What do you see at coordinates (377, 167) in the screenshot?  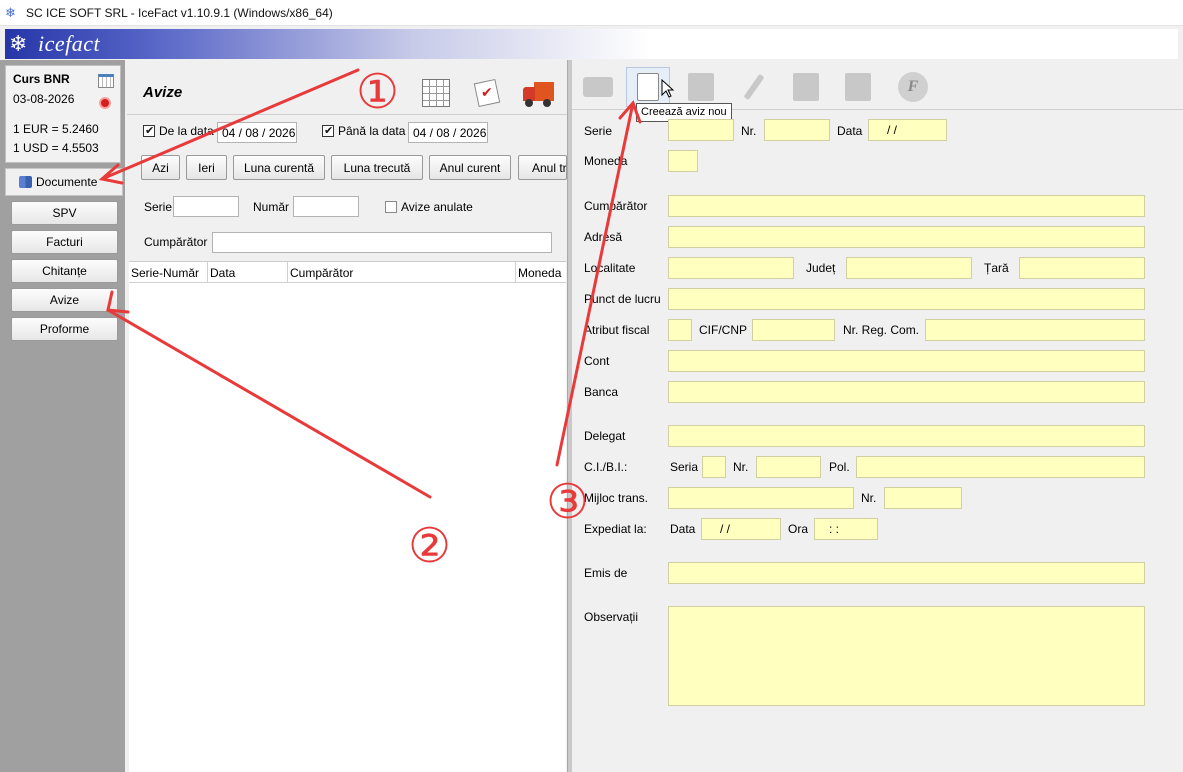 I see `period-last-month-button: Luna trecută` at bounding box center [377, 167].